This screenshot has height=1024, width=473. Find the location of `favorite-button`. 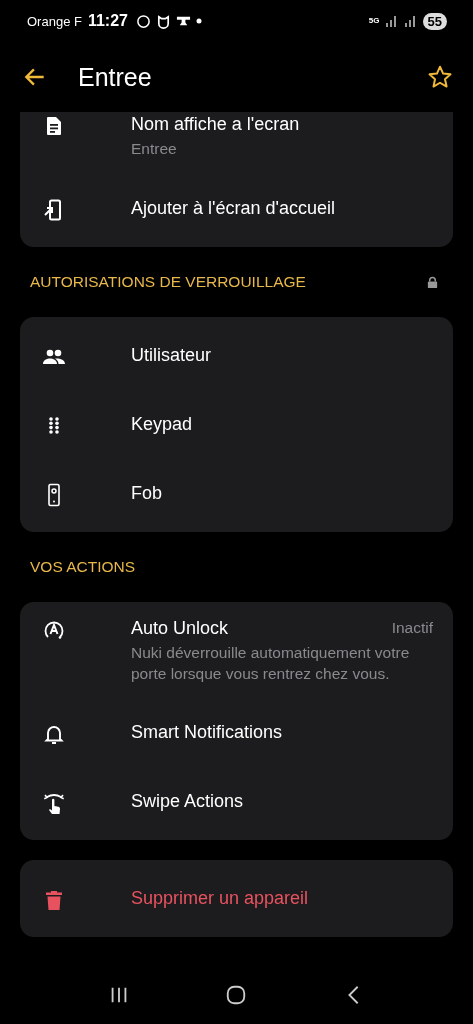

favorite-button is located at coordinates (440, 77).